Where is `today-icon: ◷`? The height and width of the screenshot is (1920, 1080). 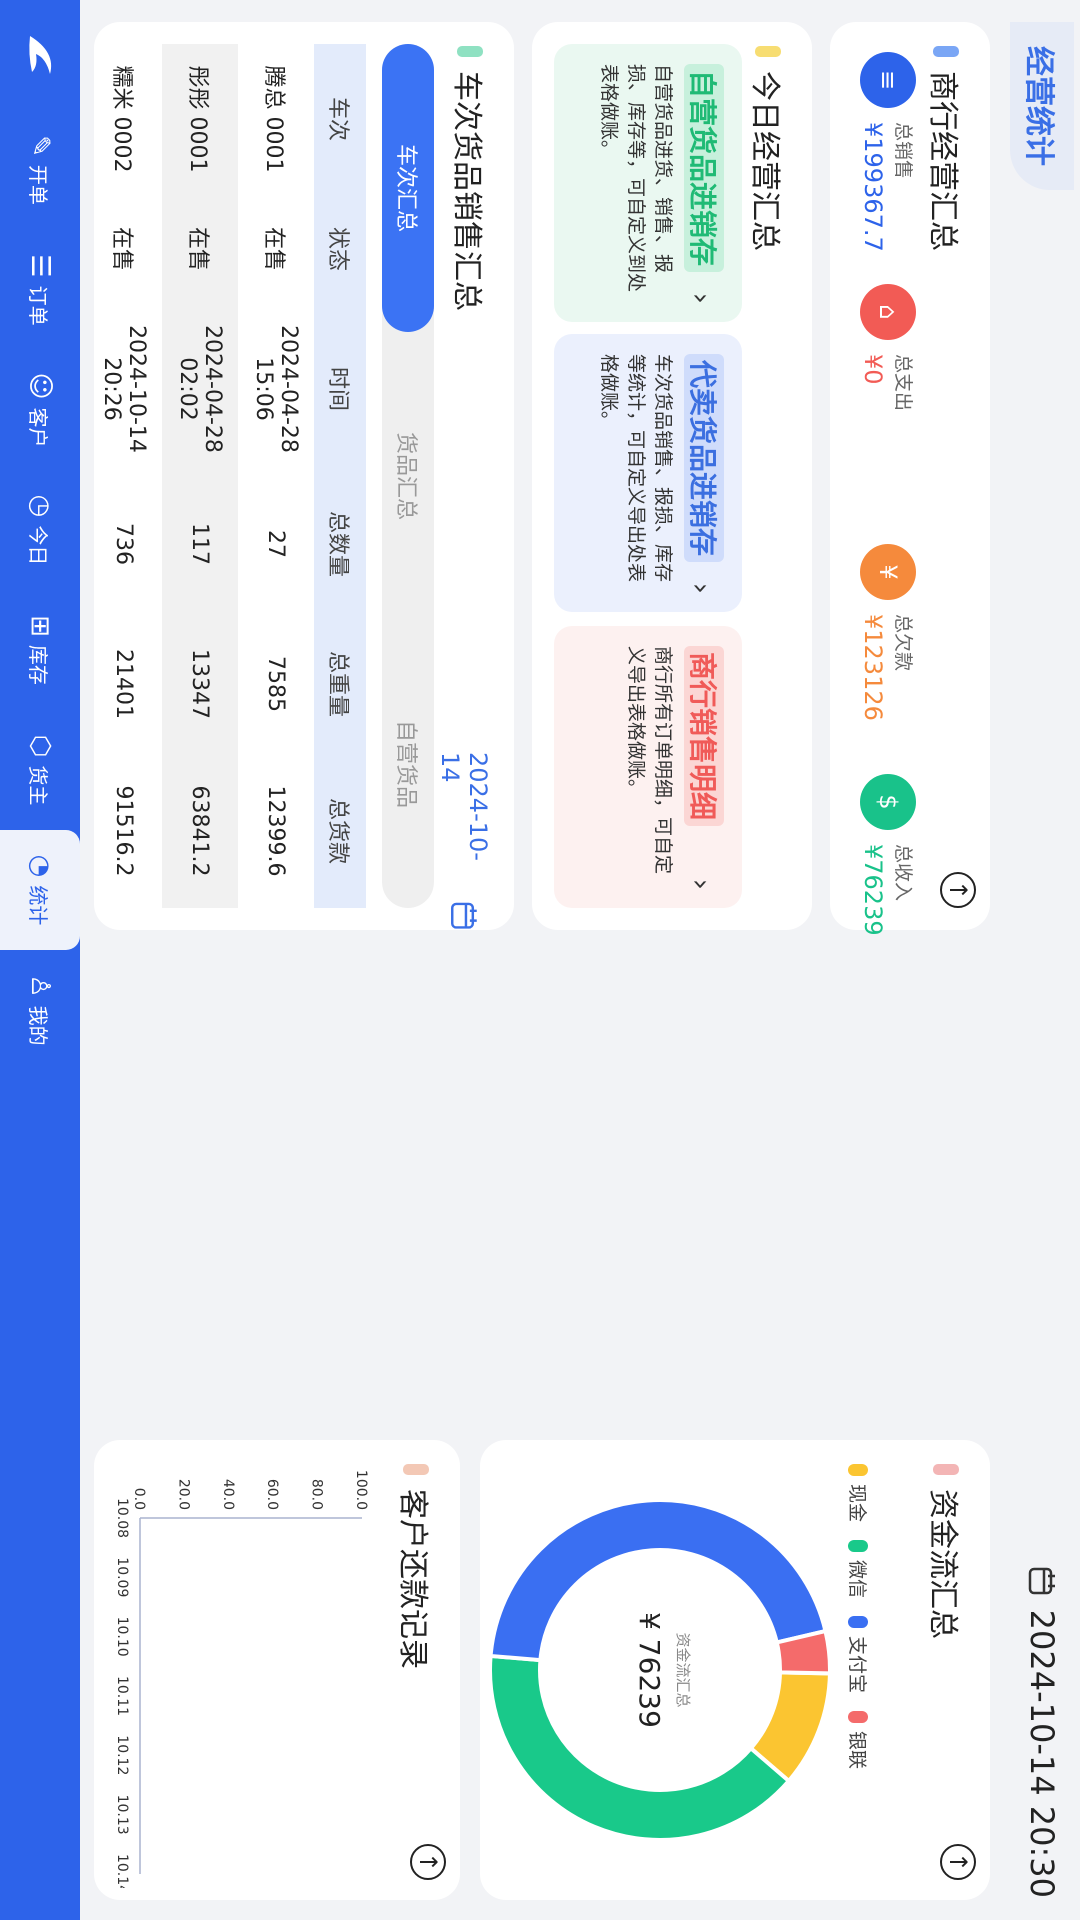 today-icon: ◷ is located at coordinates (40, 506).